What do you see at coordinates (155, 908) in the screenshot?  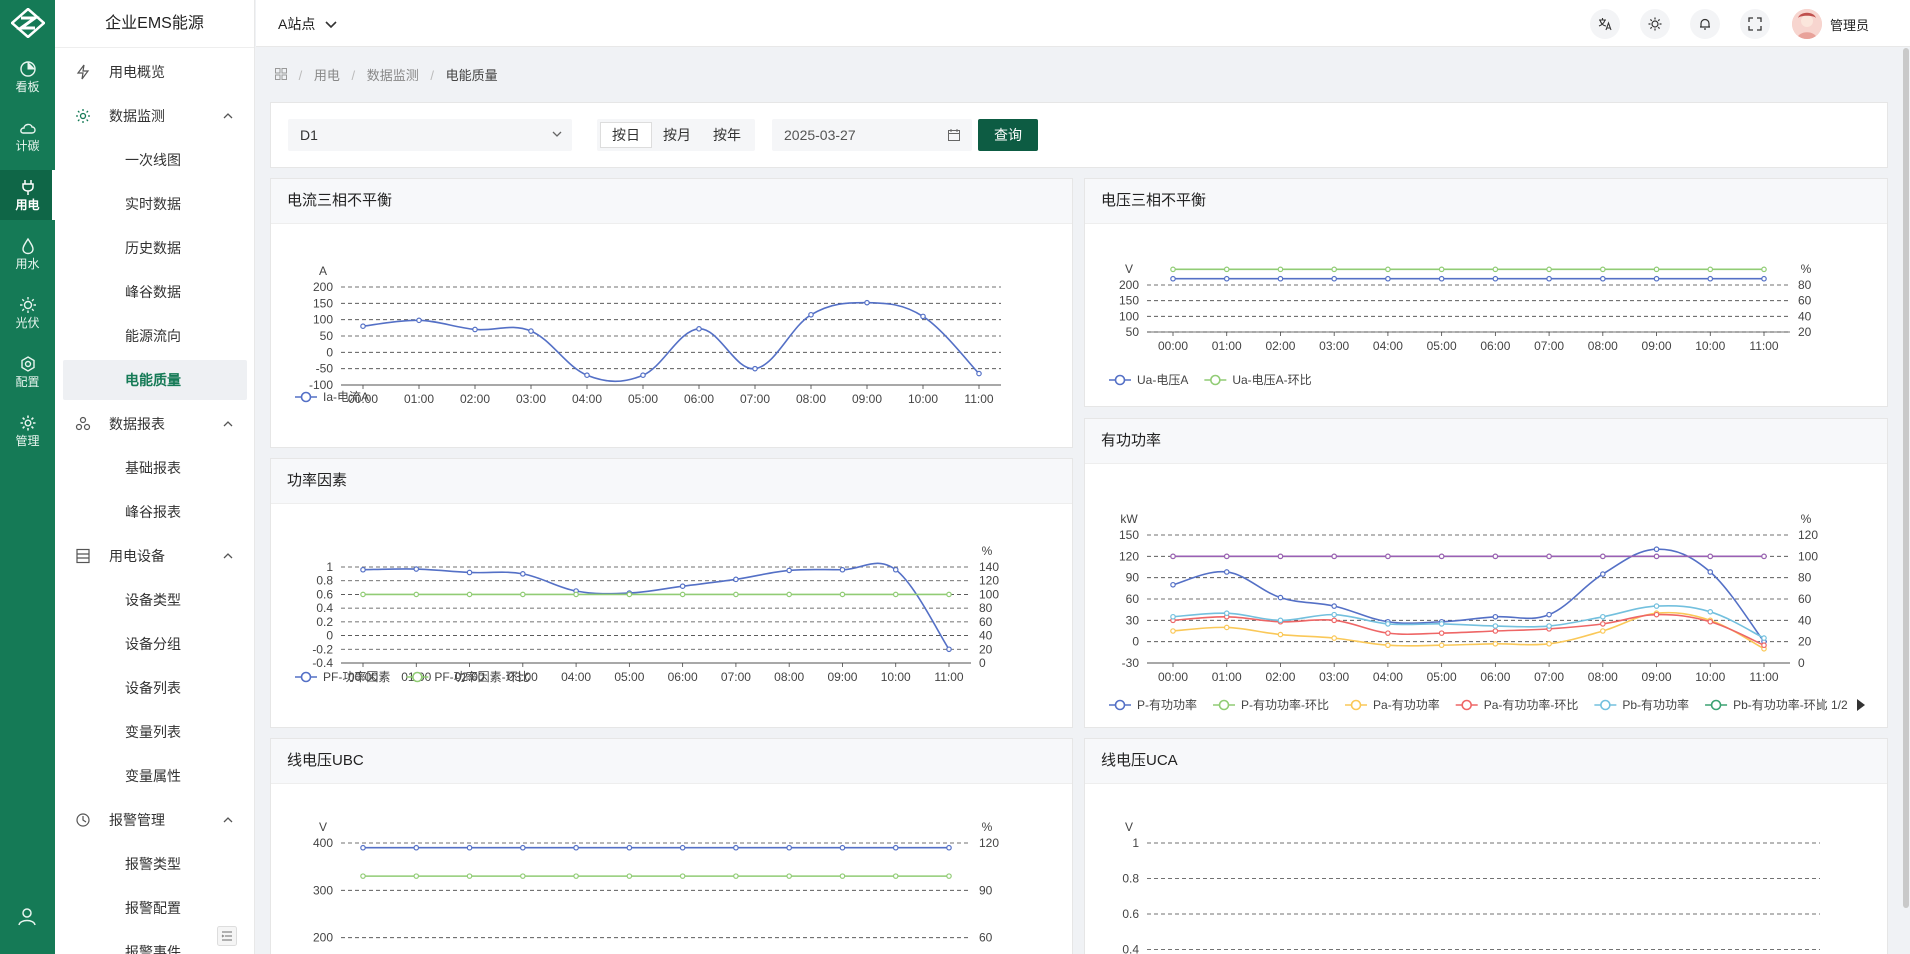 I see `sidebar-item: 报警配置` at bounding box center [155, 908].